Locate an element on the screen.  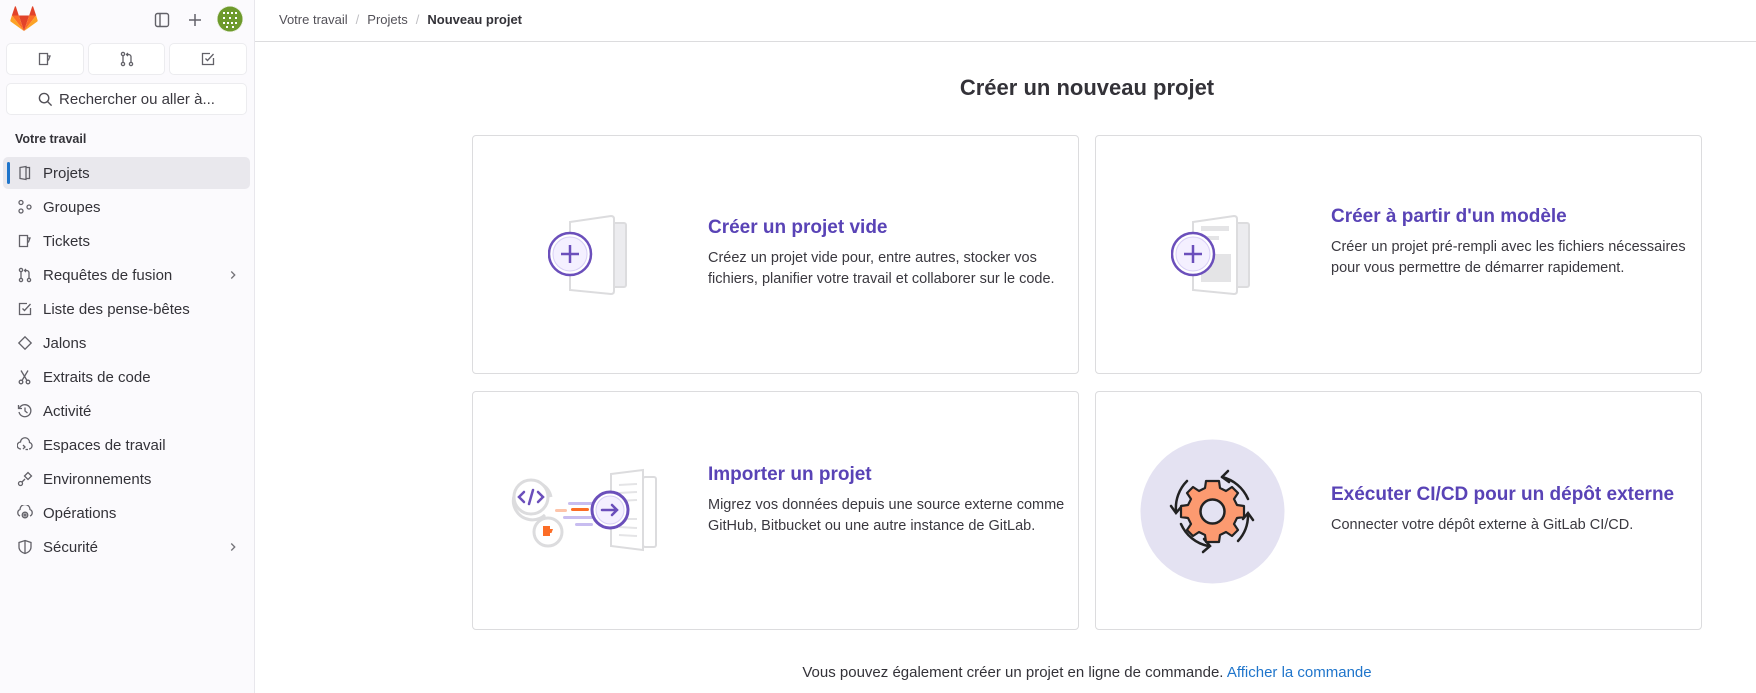
sidebar-item-operations: Opérations is located at coordinates (126, 513).